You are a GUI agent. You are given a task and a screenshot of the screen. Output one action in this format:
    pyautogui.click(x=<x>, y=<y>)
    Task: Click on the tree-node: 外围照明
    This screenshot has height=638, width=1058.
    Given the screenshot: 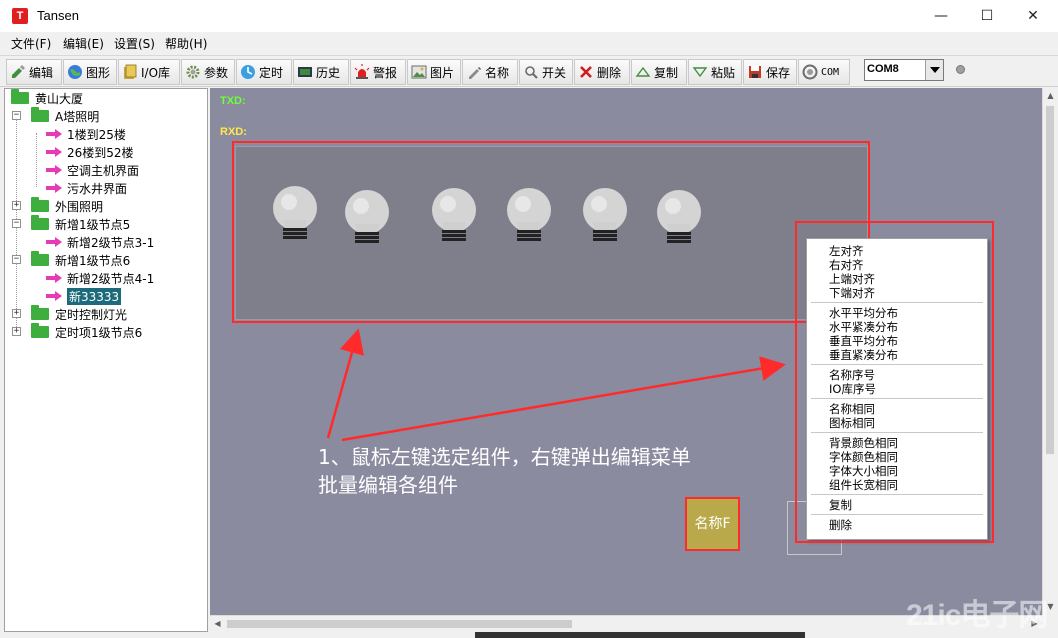 What is the action you would take?
    pyautogui.click(x=67, y=206)
    